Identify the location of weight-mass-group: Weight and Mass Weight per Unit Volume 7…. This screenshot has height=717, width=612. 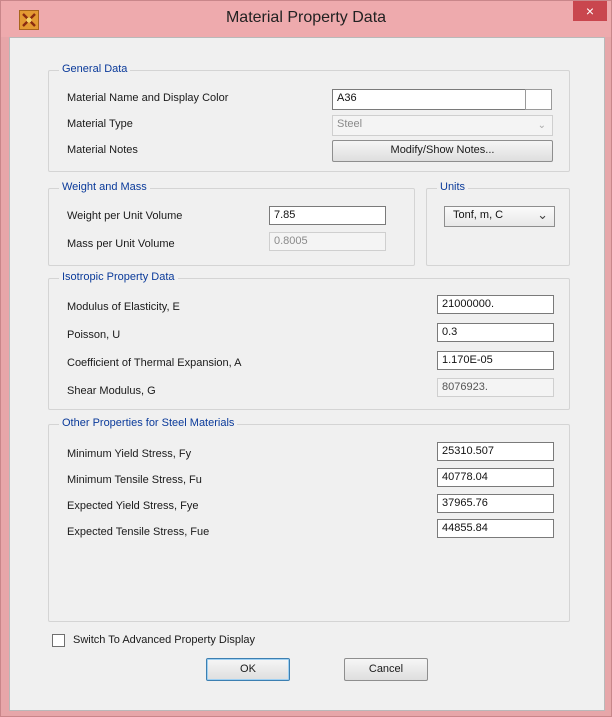
(231, 223).